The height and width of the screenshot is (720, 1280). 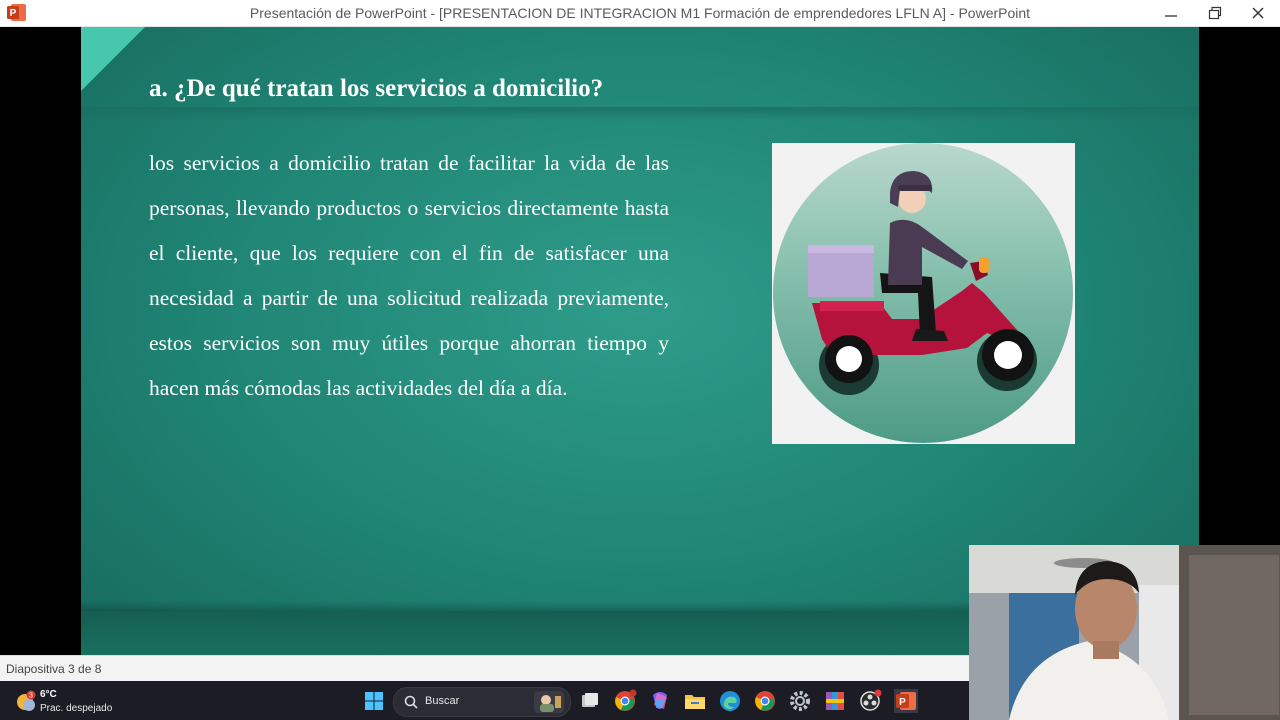 What do you see at coordinates (54, 669) in the screenshot?
I see `slide-counter: Diapositiva 3 de 8` at bounding box center [54, 669].